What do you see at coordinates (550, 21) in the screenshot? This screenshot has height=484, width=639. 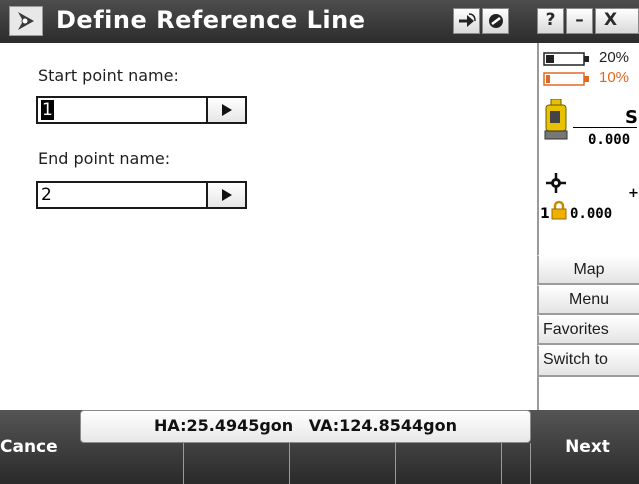 I see `help-button: ?` at bounding box center [550, 21].